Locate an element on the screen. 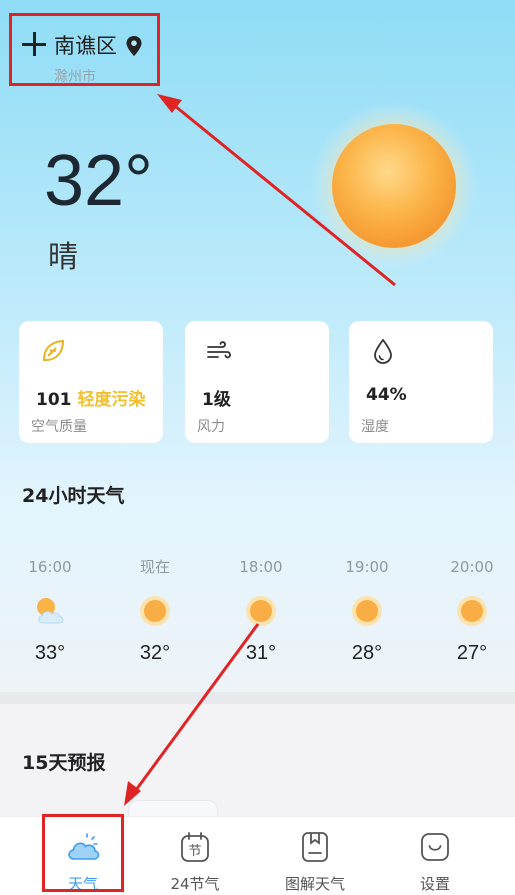 The width and height of the screenshot is (515, 895). aqi-level: 轻度污染 is located at coordinates (111, 400).